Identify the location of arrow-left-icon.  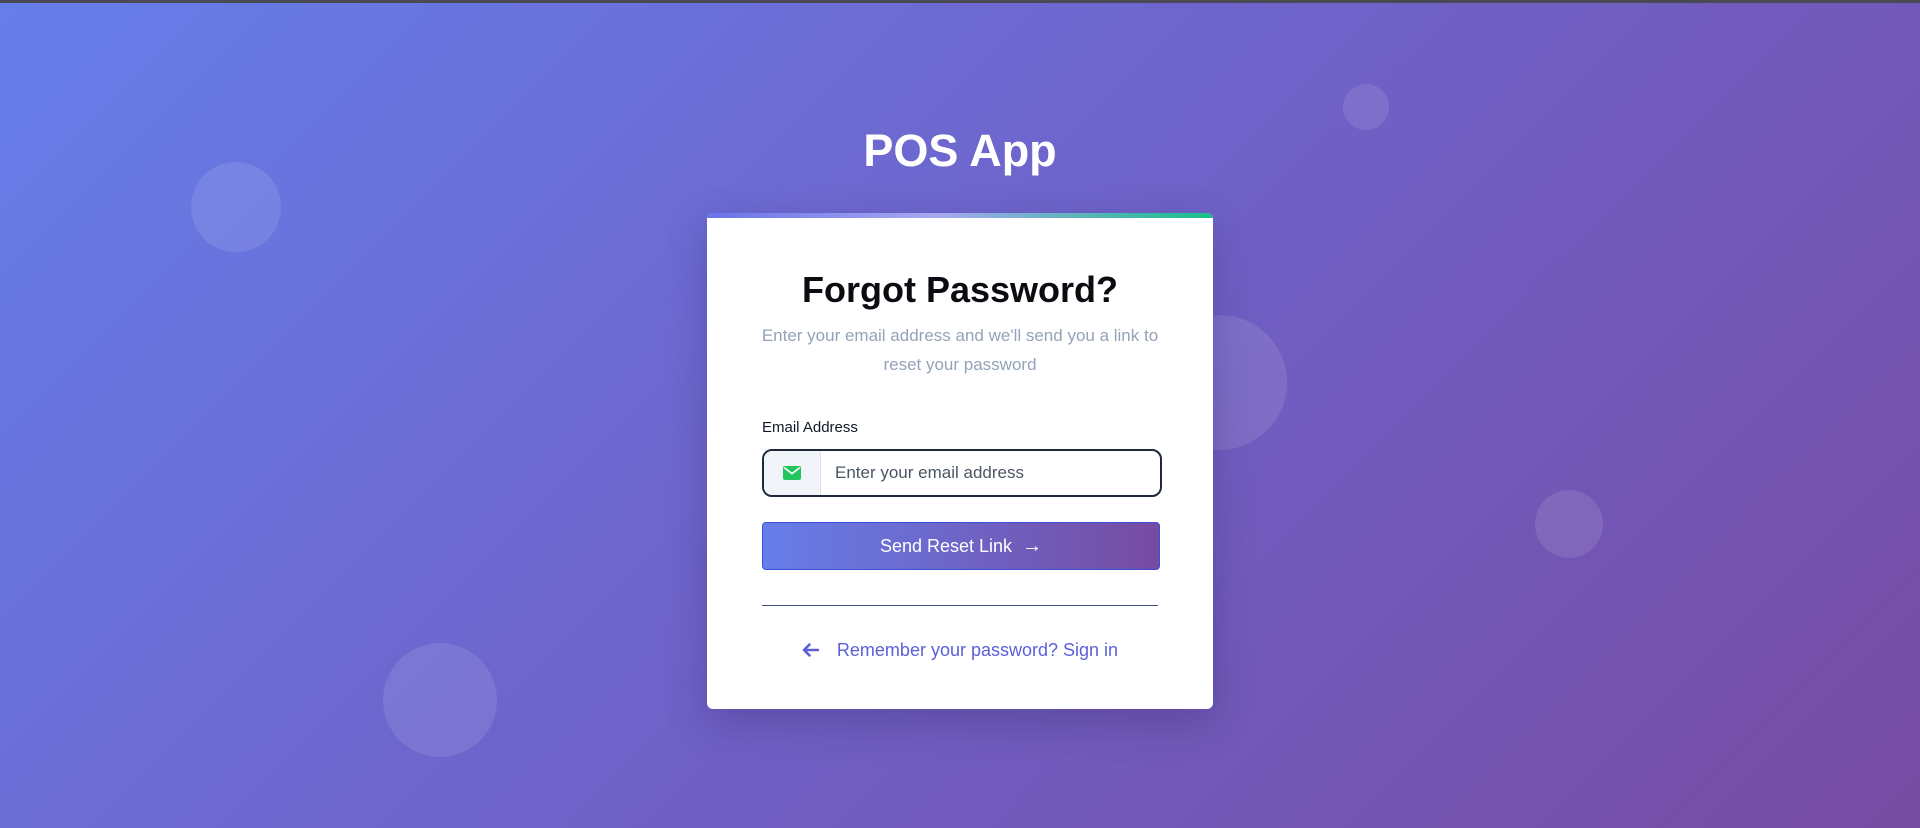
(810, 650).